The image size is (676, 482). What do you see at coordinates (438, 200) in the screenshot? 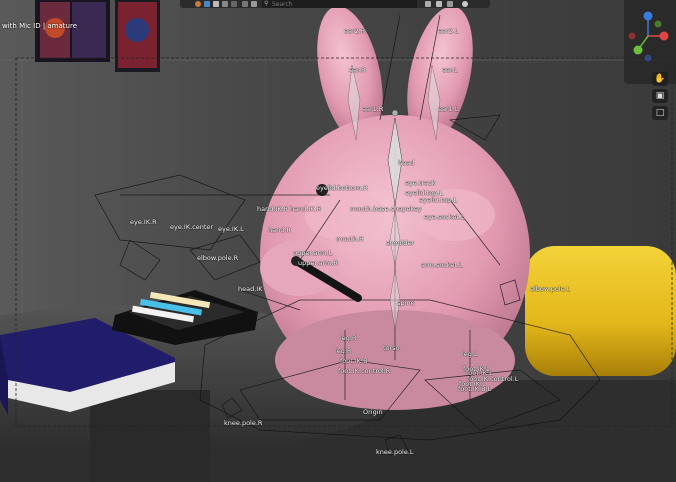
I see `bone-label: eyelid.top.L` at bounding box center [438, 200].